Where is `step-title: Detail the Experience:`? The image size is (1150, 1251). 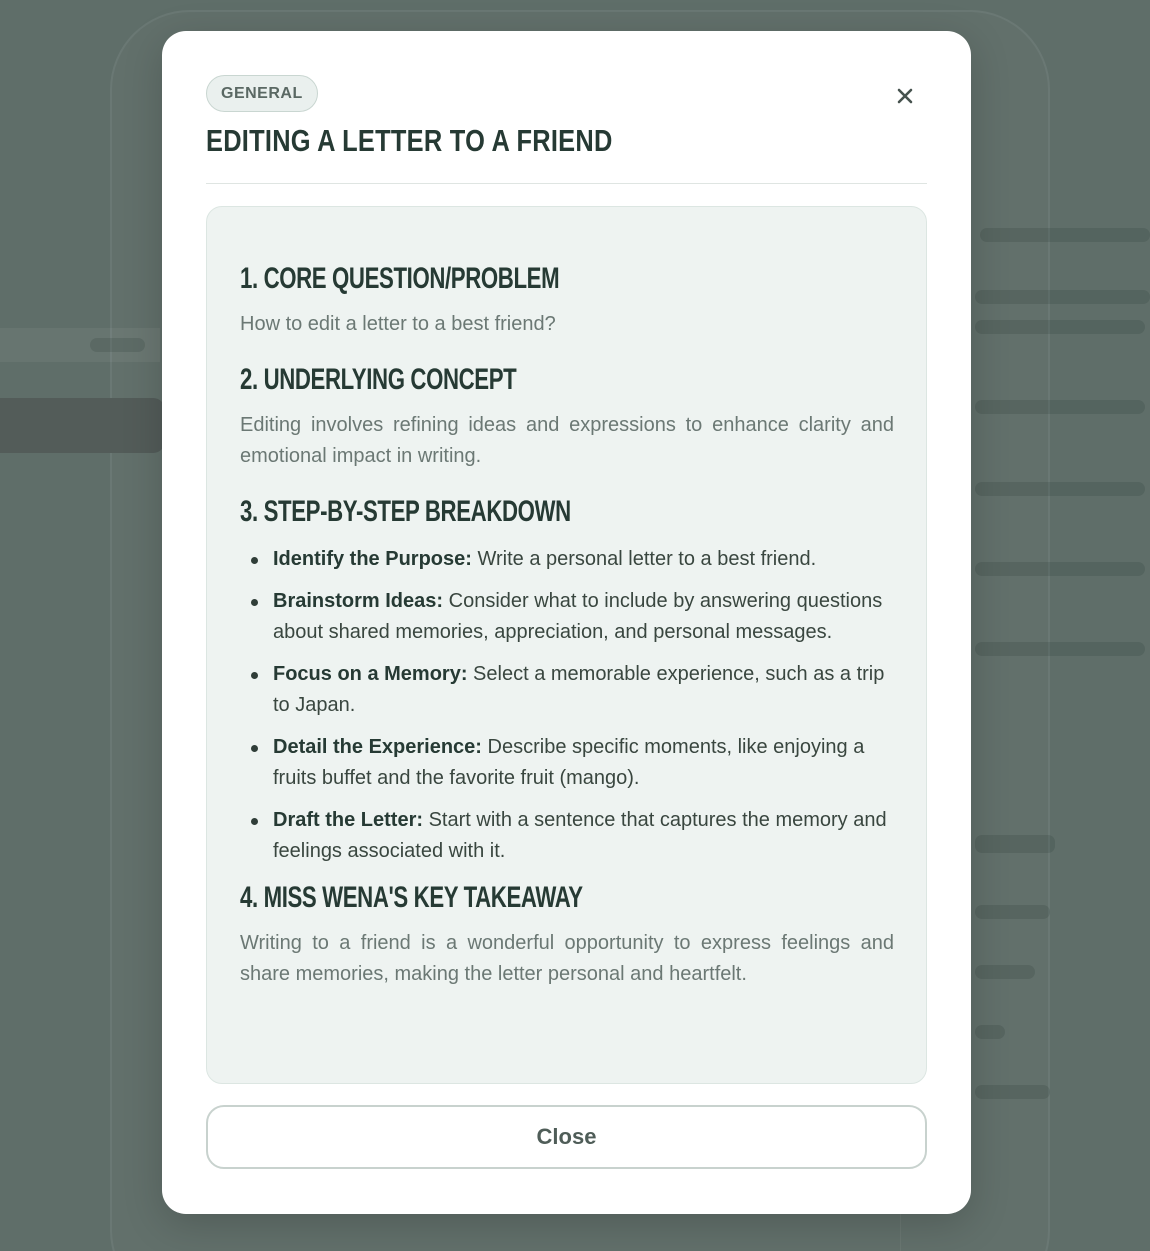
step-title: Detail the Experience: is located at coordinates (377, 747).